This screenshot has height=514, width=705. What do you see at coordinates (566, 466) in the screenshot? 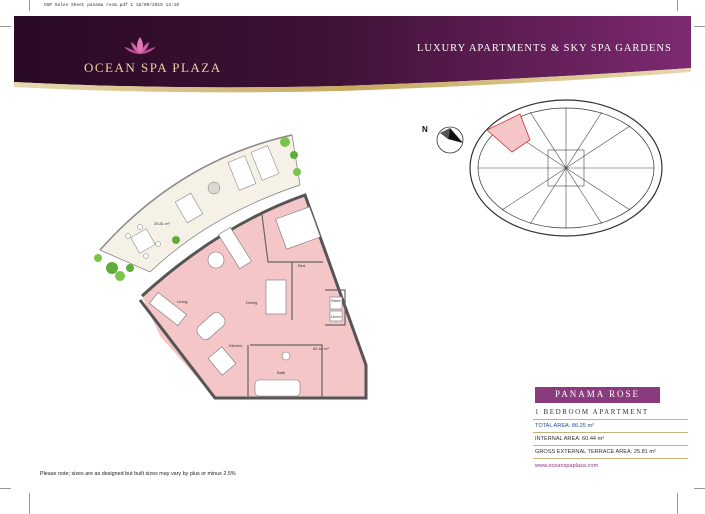
I see `website-link: www.oceanspaplaza.com` at bounding box center [566, 466].